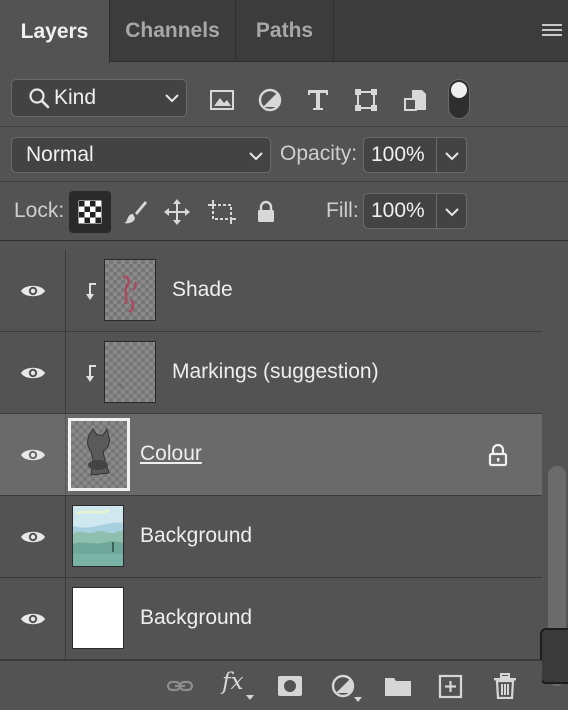 The width and height of the screenshot is (568, 710). What do you see at coordinates (60, 154) in the screenshot?
I see `blend-mode-value: Normal` at bounding box center [60, 154].